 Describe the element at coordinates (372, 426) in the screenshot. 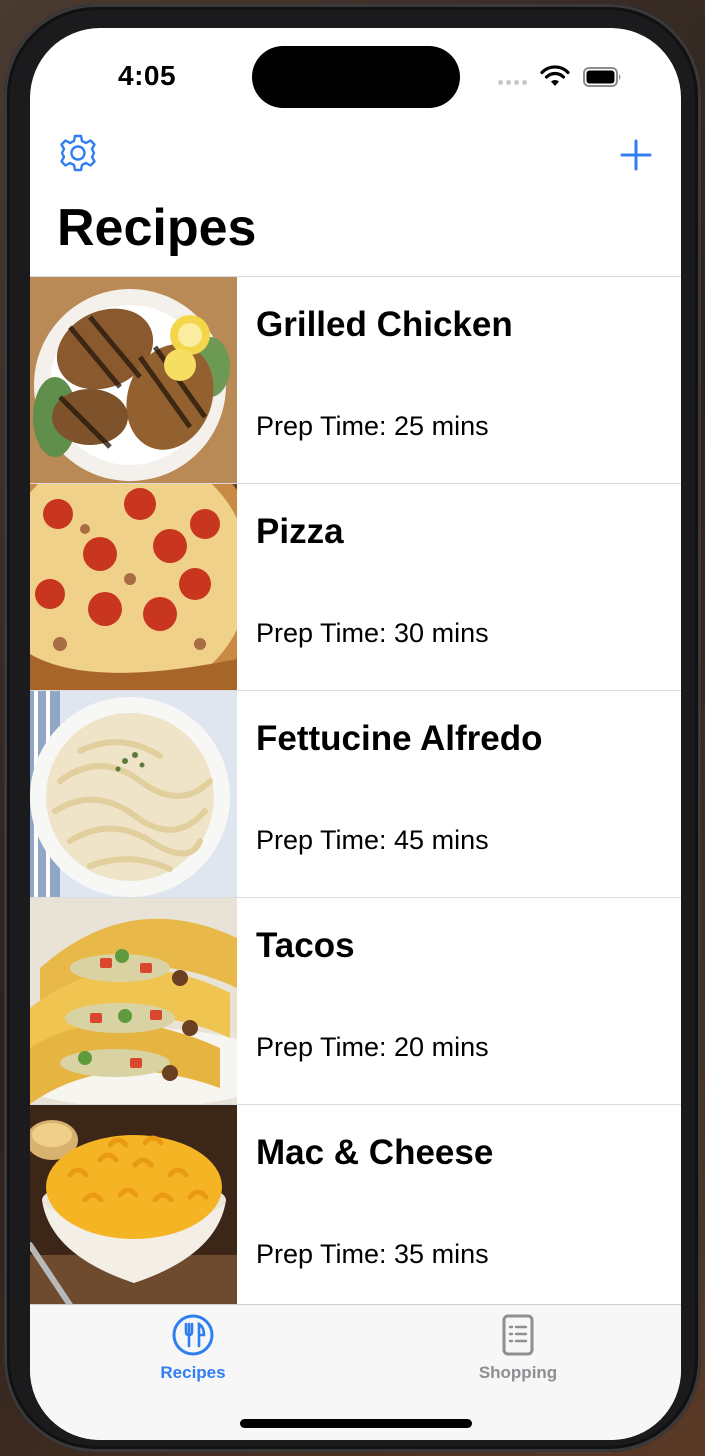

I see `recipe-prep-time: Prep Time: 25 mins` at that location.